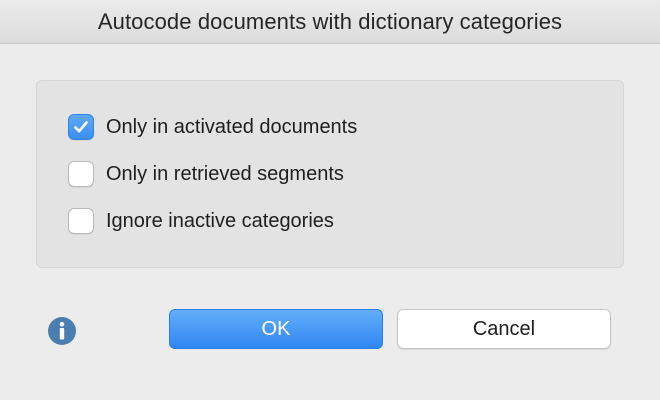 Image resolution: width=660 pixels, height=400 pixels. What do you see at coordinates (504, 329) in the screenshot?
I see `cancel-button: Cancel` at bounding box center [504, 329].